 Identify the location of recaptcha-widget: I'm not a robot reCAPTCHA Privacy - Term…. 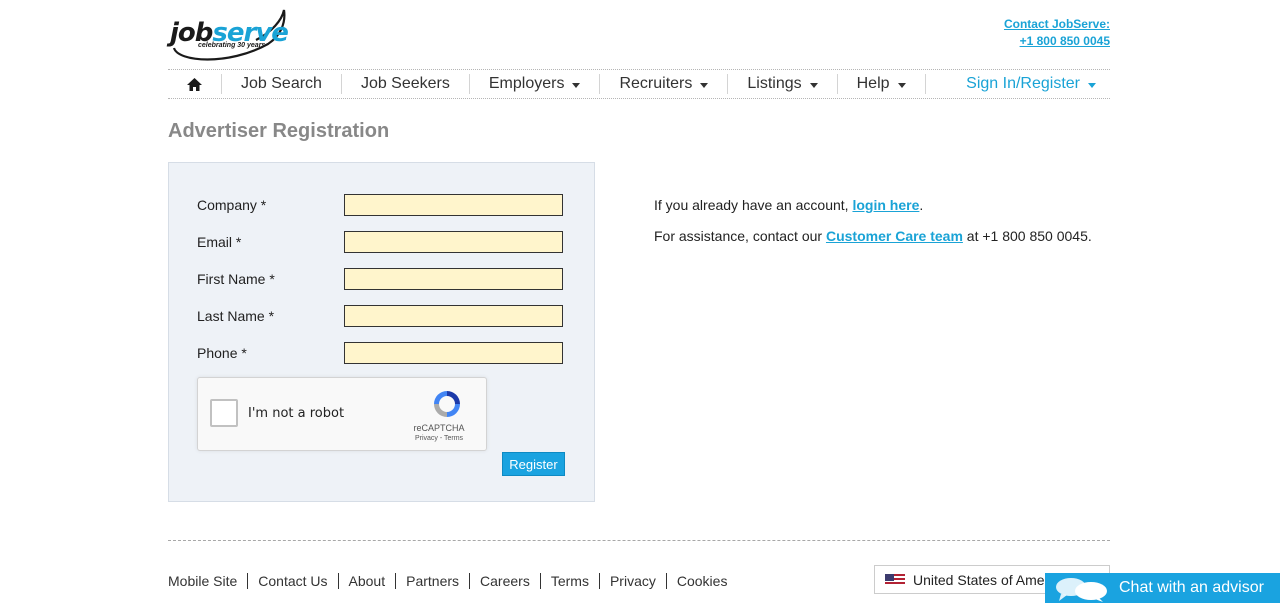
(342, 414).